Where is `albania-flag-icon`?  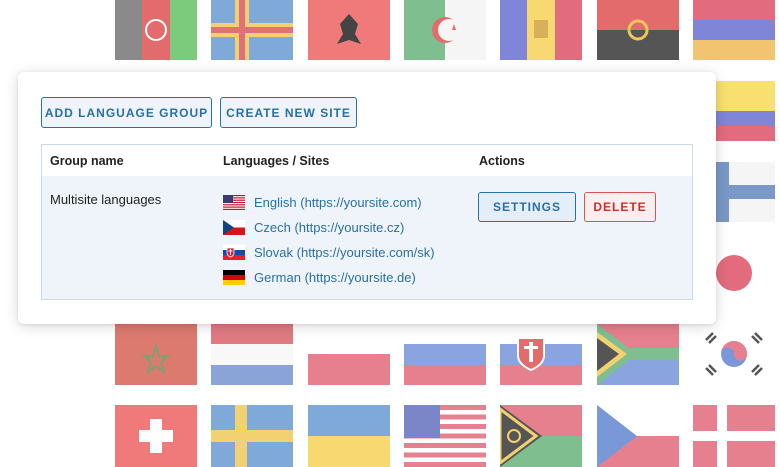 albania-flag-icon is located at coordinates (349, 30).